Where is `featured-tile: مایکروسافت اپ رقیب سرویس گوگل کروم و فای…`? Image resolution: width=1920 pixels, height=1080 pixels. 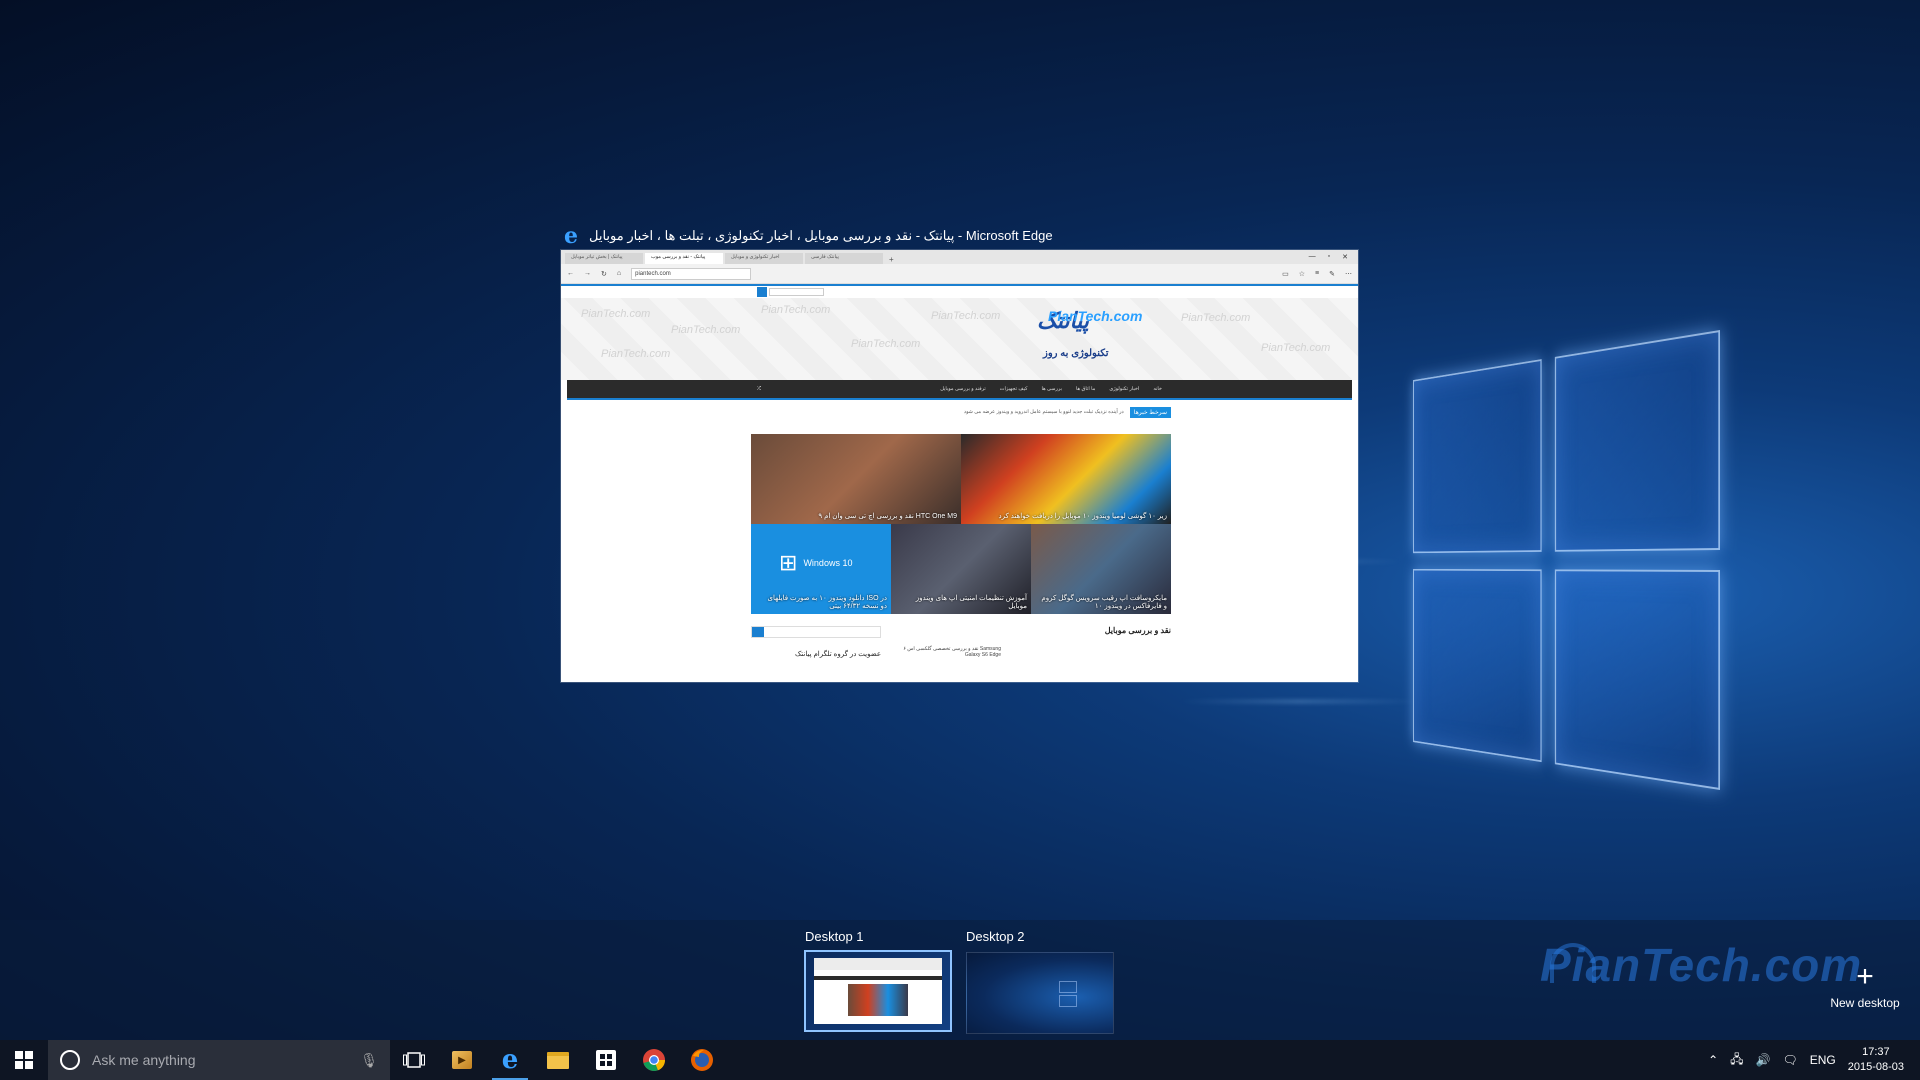 featured-tile: مایکروسافت اپ رقیب سرویس گوگل کروم و فای… is located at coordinates (1101, 569).